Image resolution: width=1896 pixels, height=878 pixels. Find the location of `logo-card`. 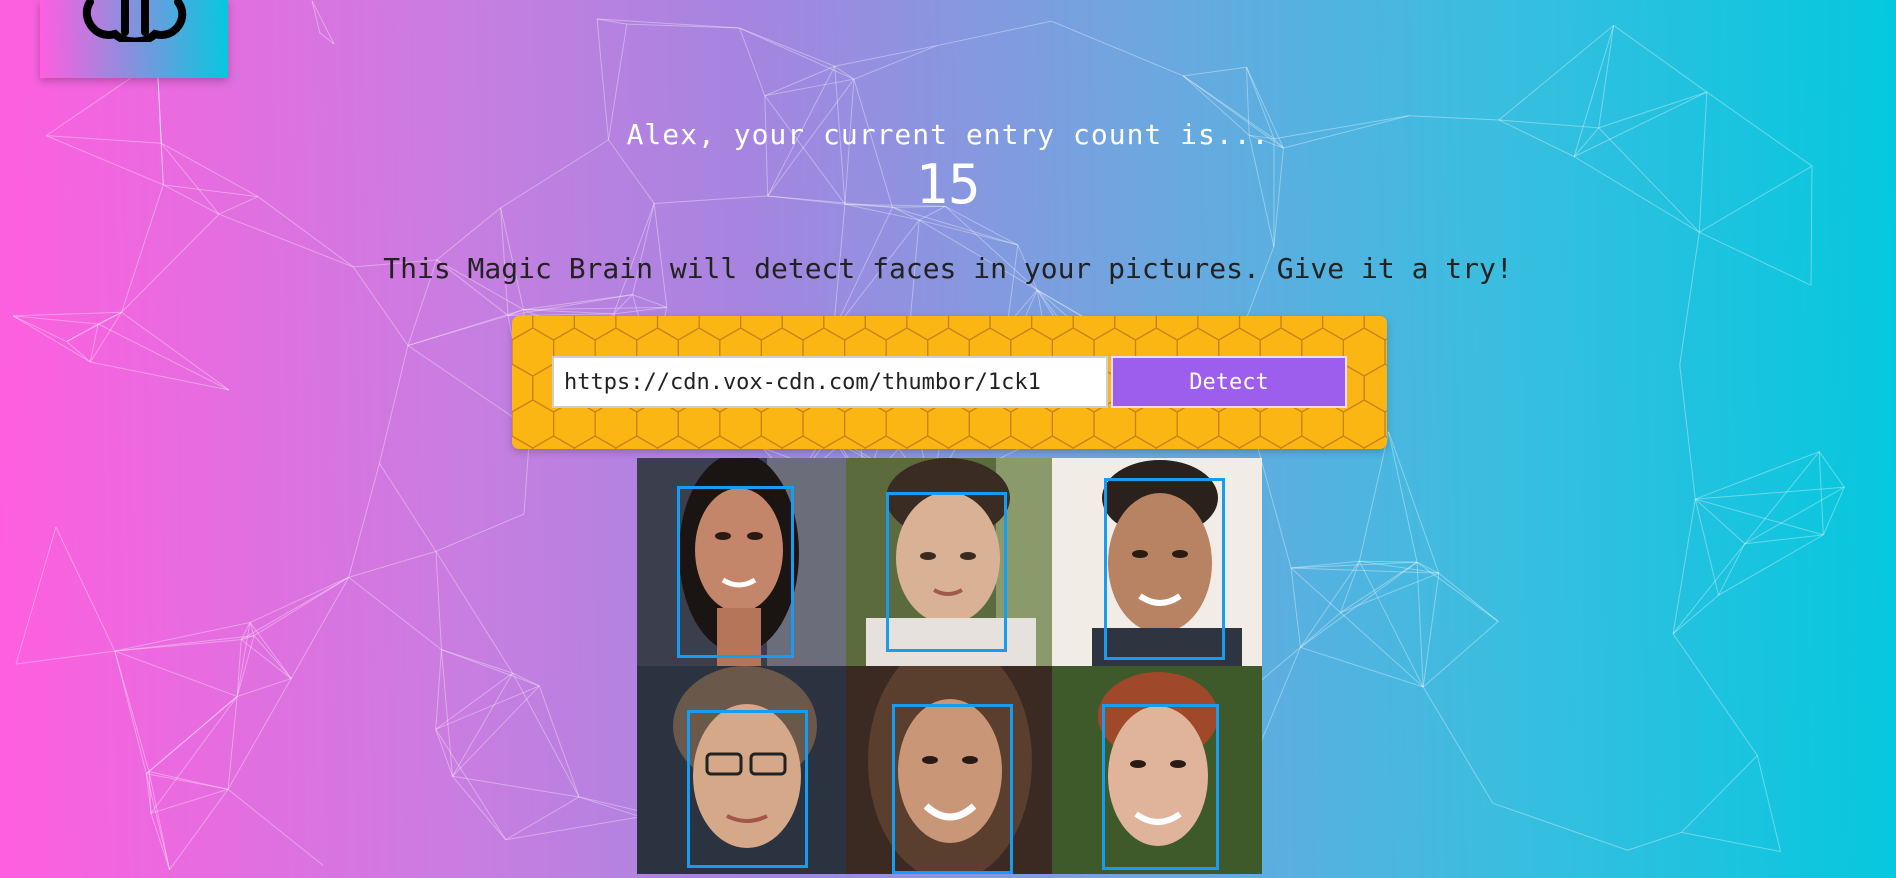

logo-card is located at coordinates (134, 39).